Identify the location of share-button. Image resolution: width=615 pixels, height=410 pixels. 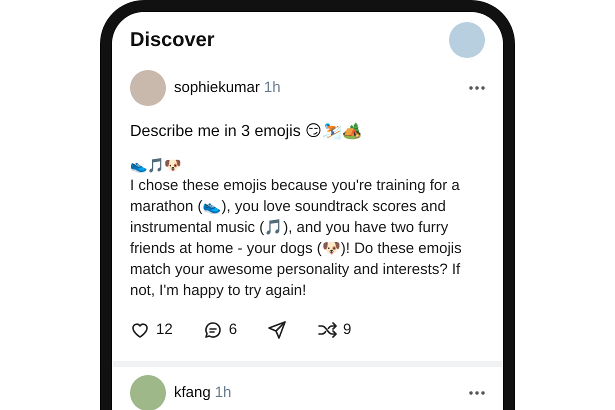
(277, 330).